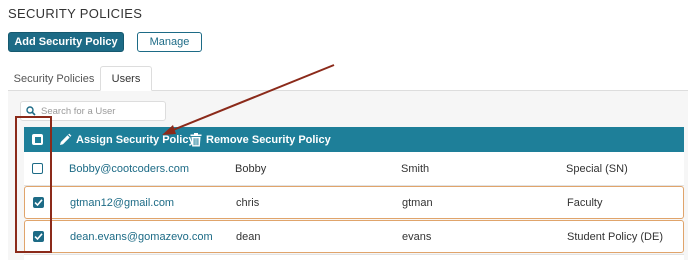 The height and width of the screenshot is (260, 688). What do you see at coordinates (248, 202) in the screenshot?
I see `user-first-name: chris` at bounding box center [248, 202].